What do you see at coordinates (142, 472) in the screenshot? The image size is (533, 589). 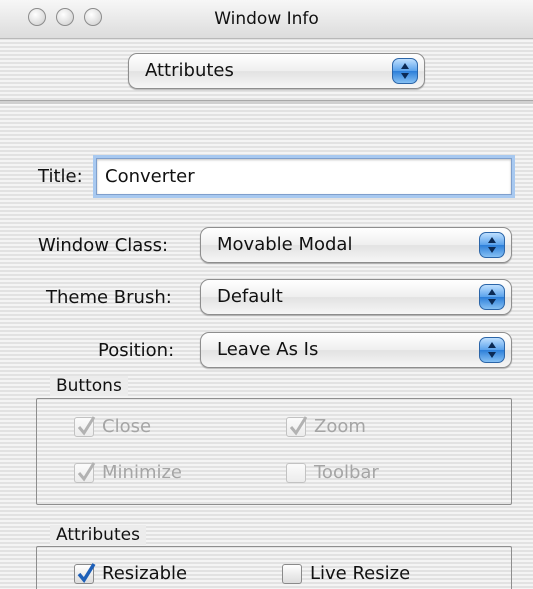 I see `minimize-checkbox-label: Minimize` at bounding box center [142, 472].